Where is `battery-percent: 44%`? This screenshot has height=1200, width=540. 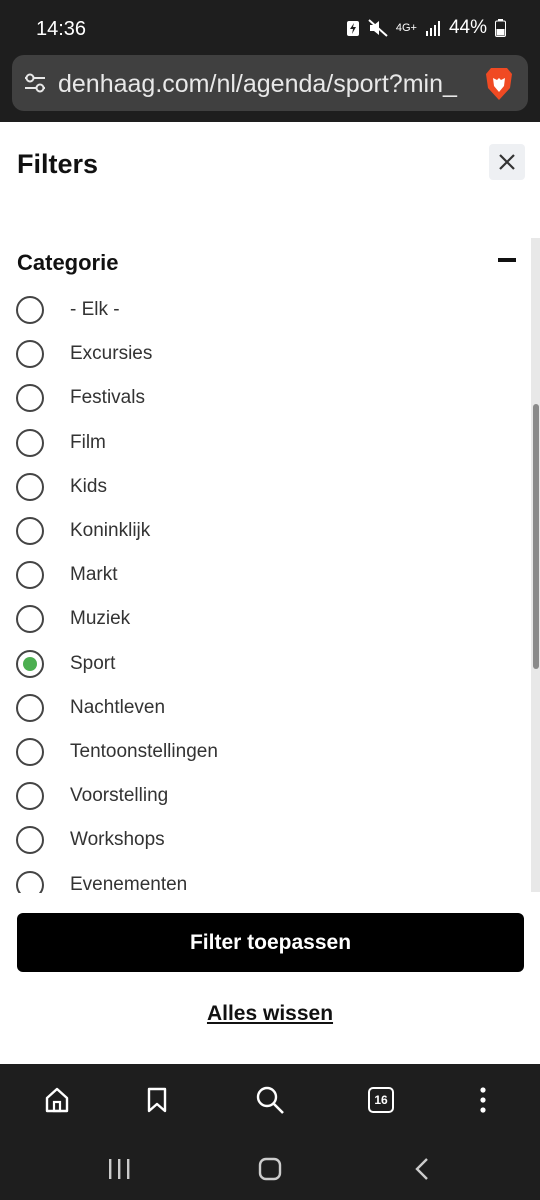
battery-percent: 44% is located at coordinates (467, 27).